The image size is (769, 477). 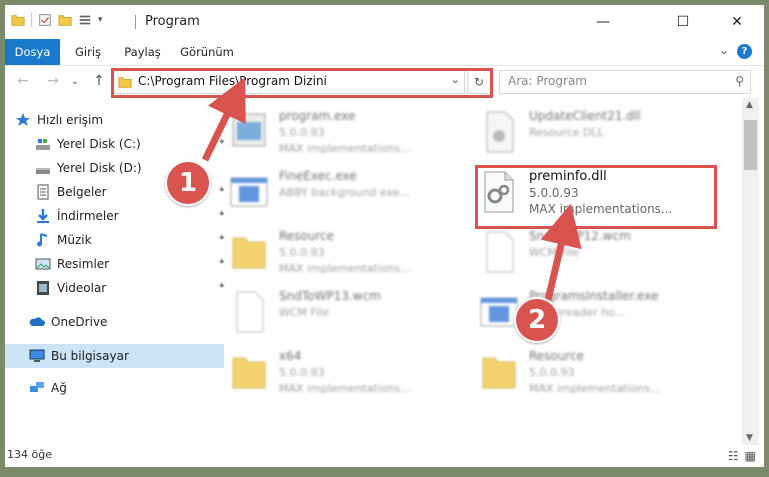 What do you see at coordinates (117, 288) in the screenshot?
I see `sidebar-item-videolar: Videolar ✦` at bounding box center [117, 288].